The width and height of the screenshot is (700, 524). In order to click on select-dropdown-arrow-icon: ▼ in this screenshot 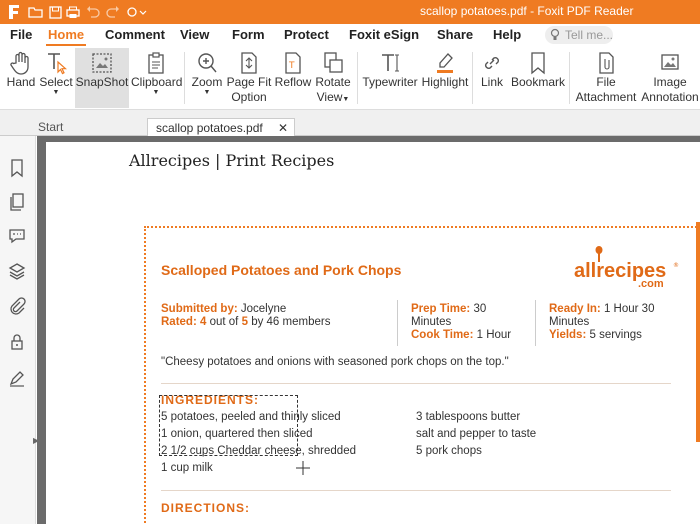, I will do `click(56, 92)`.